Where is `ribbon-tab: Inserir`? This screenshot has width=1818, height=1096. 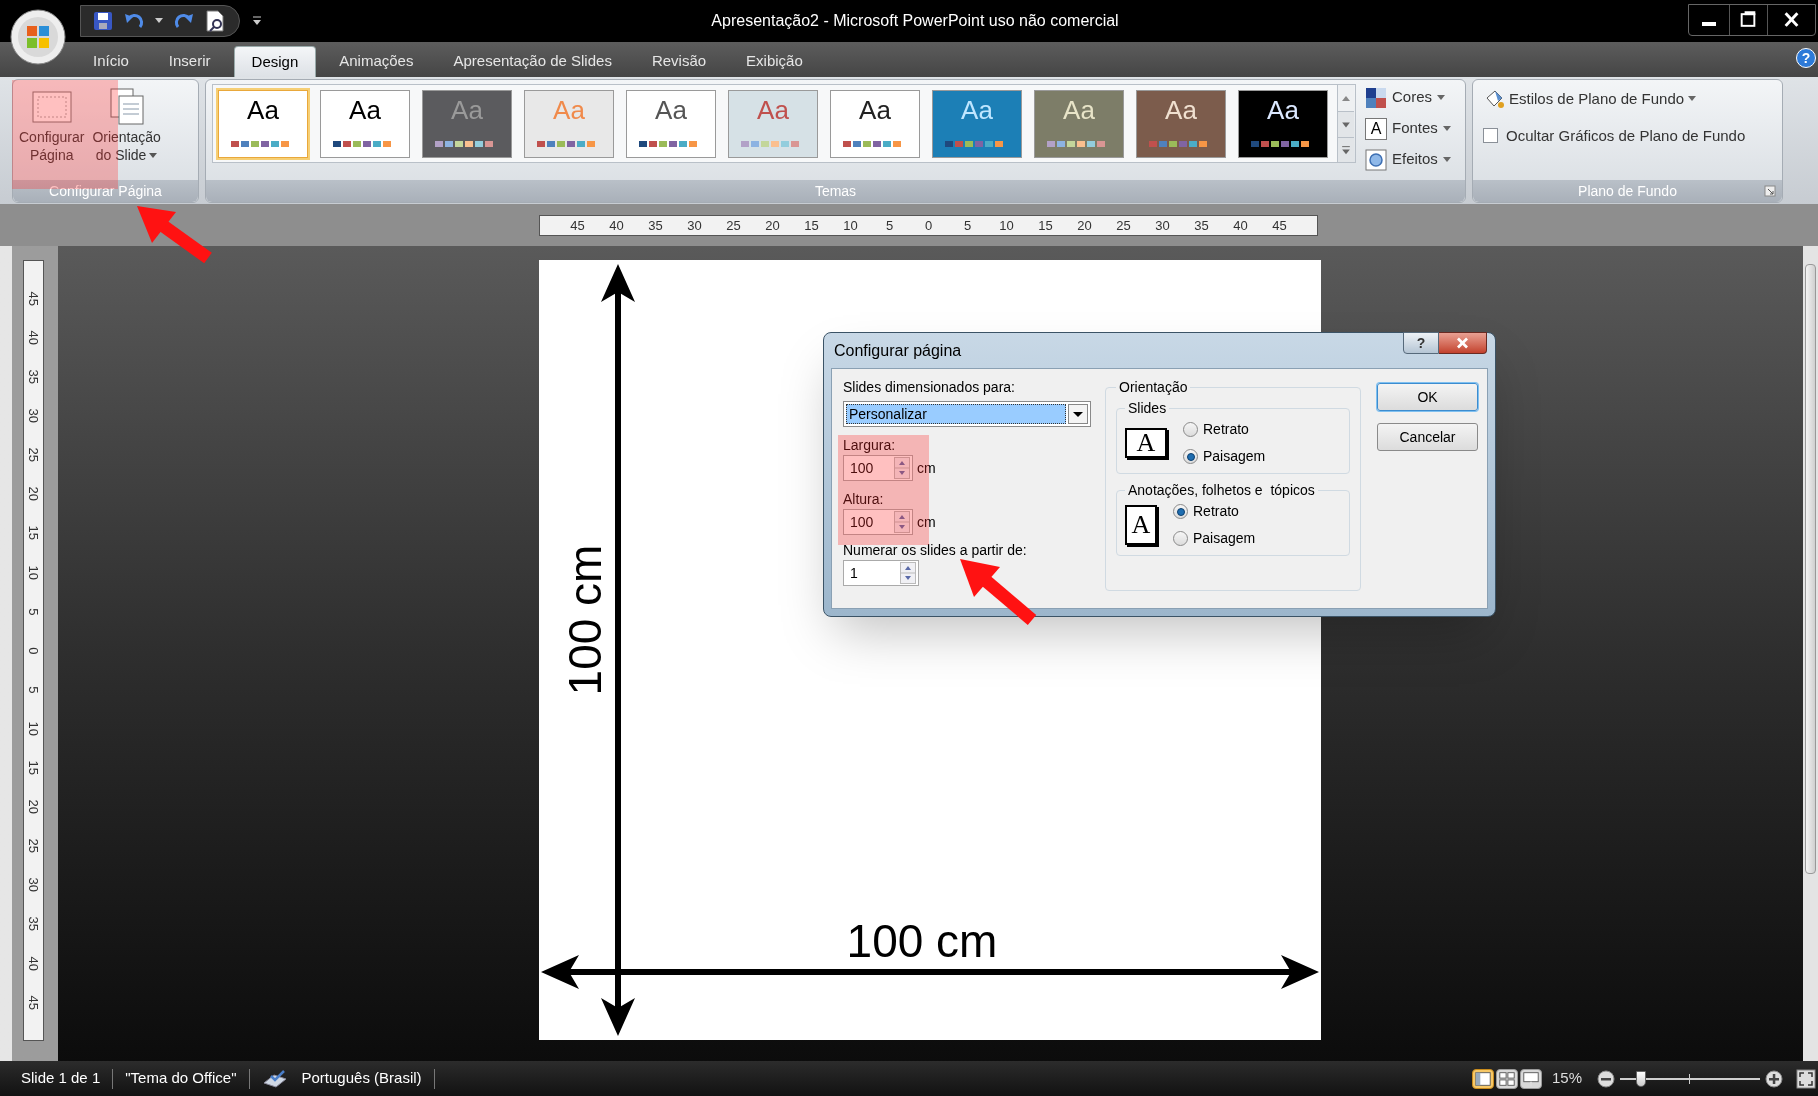 ribbon-tab: Inserir is located at coordinates (189, 61).